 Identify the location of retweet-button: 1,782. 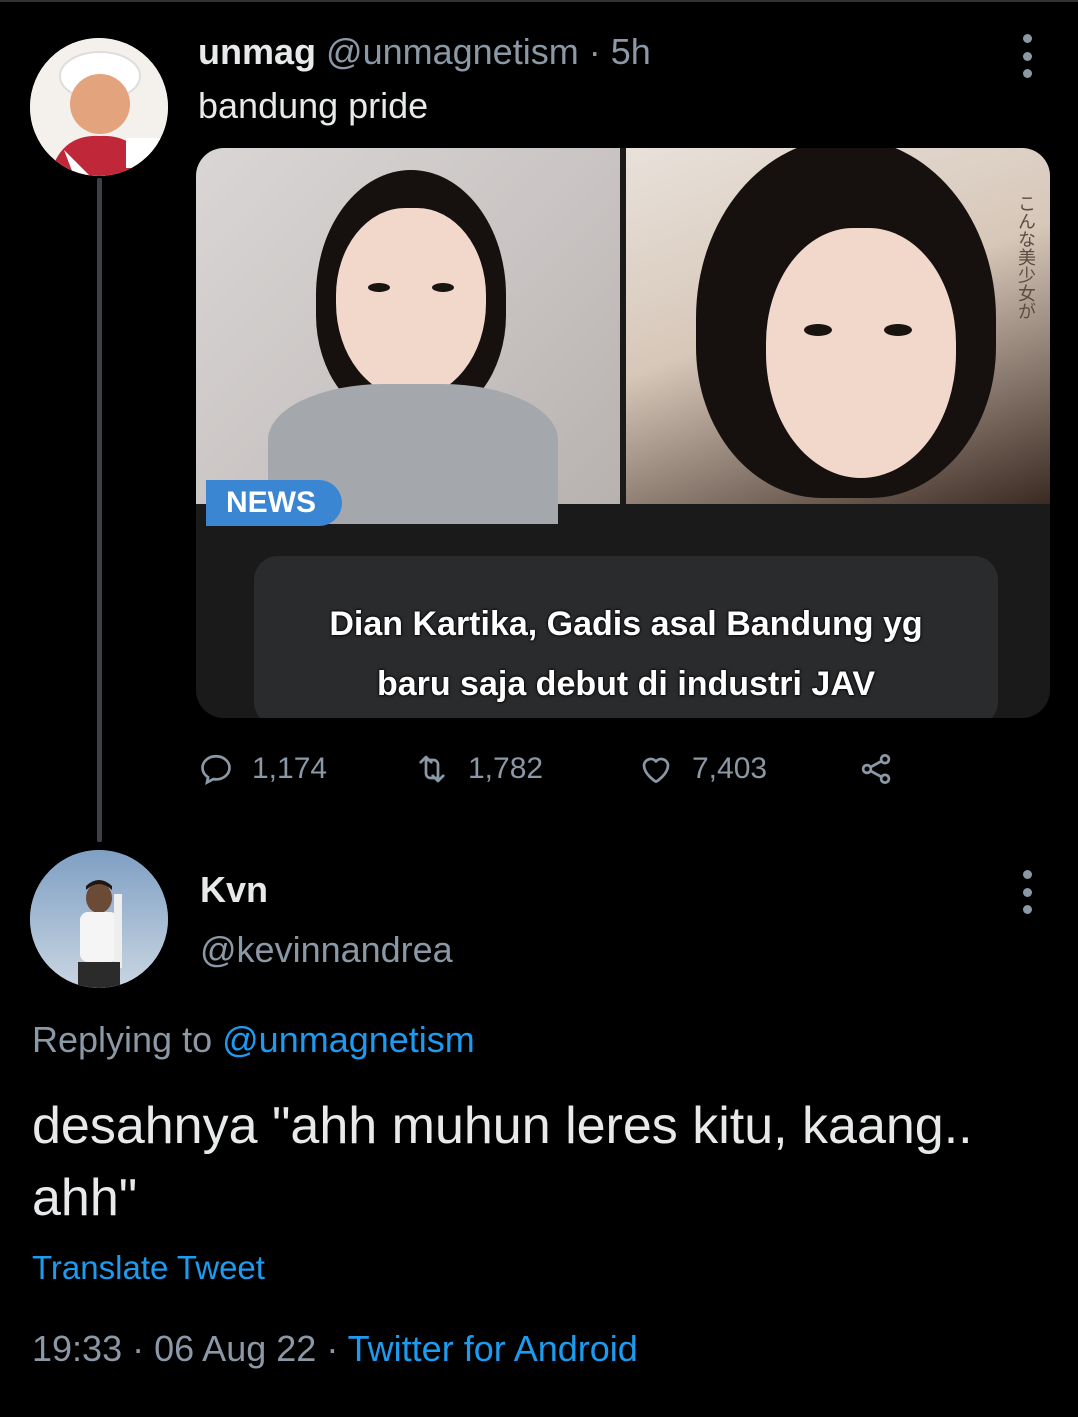
(478, 769).